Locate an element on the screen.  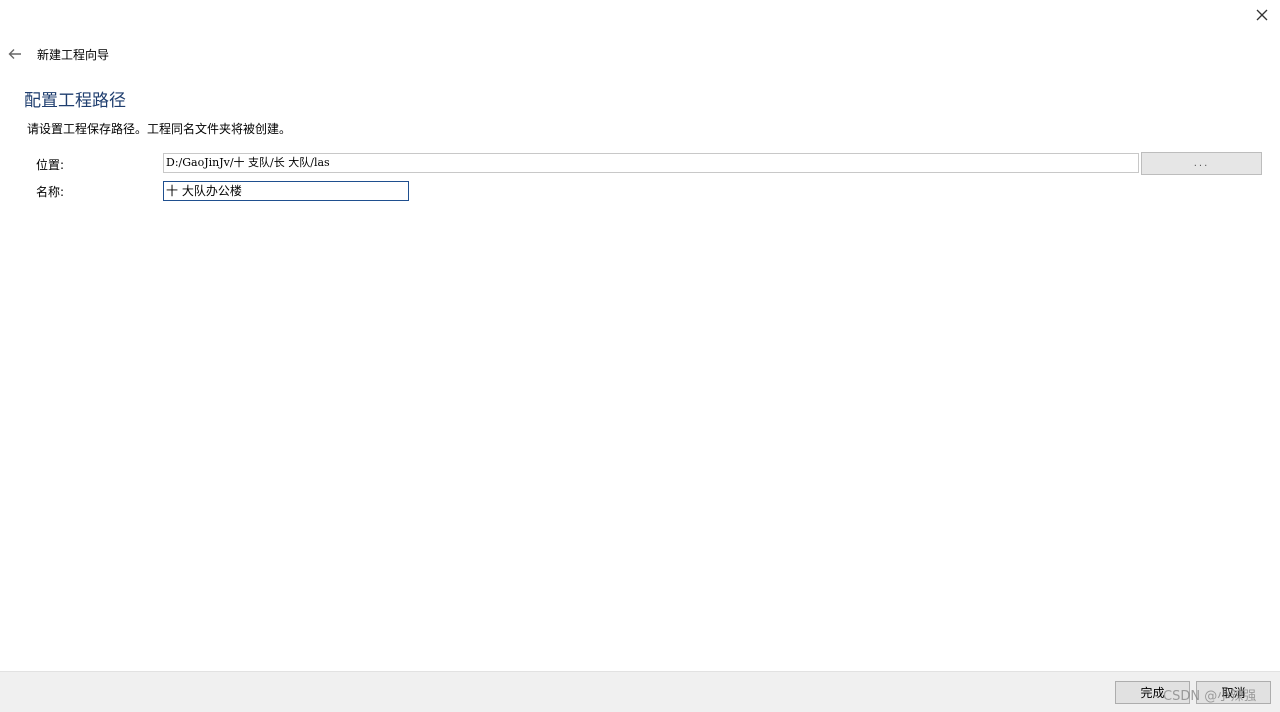
cancel-button: 取消 is located at coordinates (1233, 692).